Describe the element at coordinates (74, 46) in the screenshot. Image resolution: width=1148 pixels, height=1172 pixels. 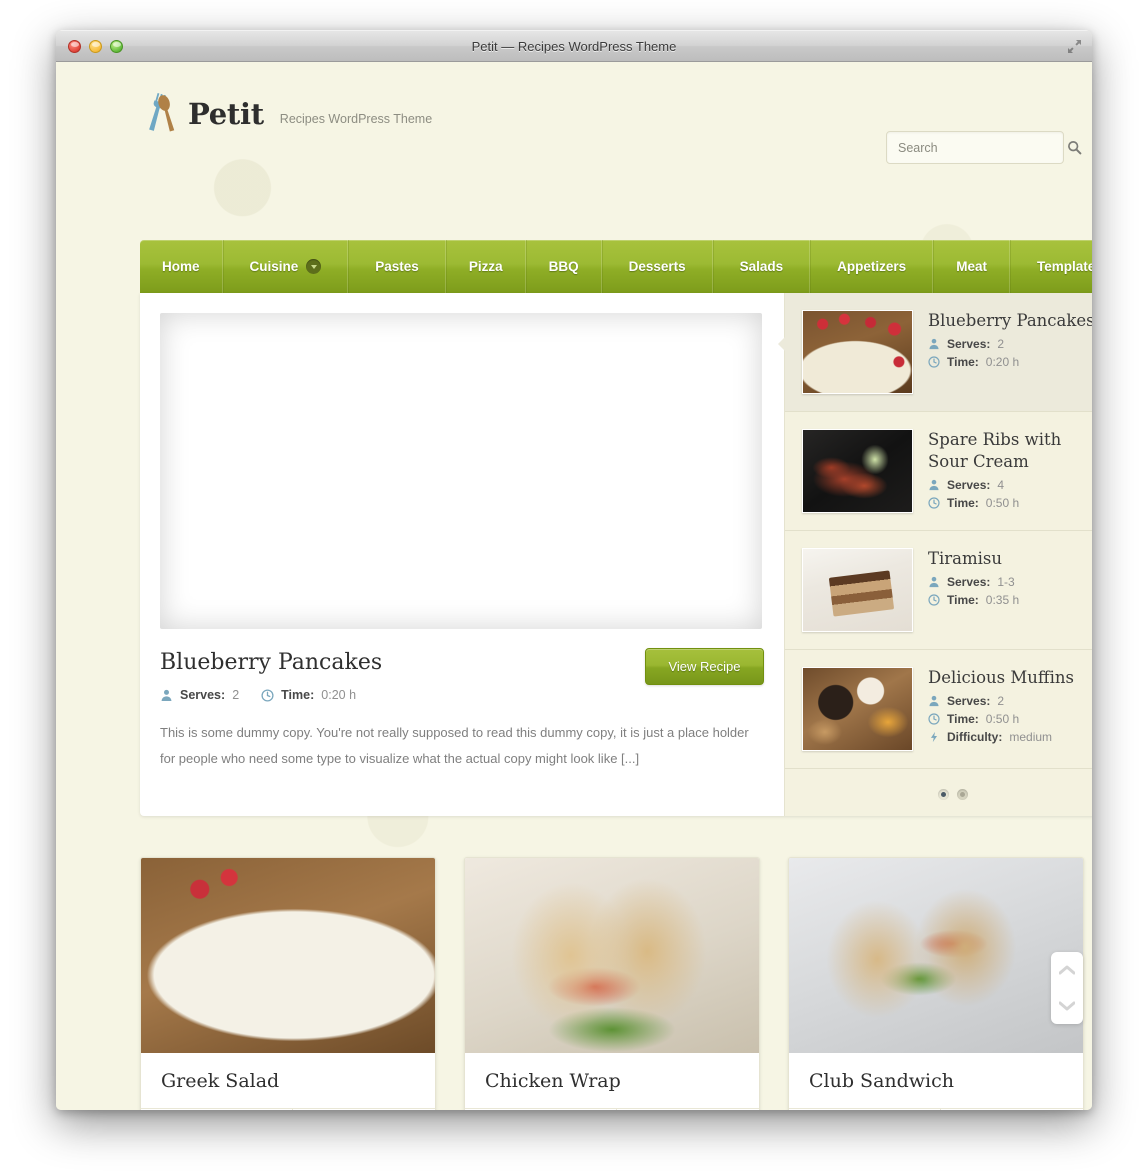
I see `close-button` at that location.